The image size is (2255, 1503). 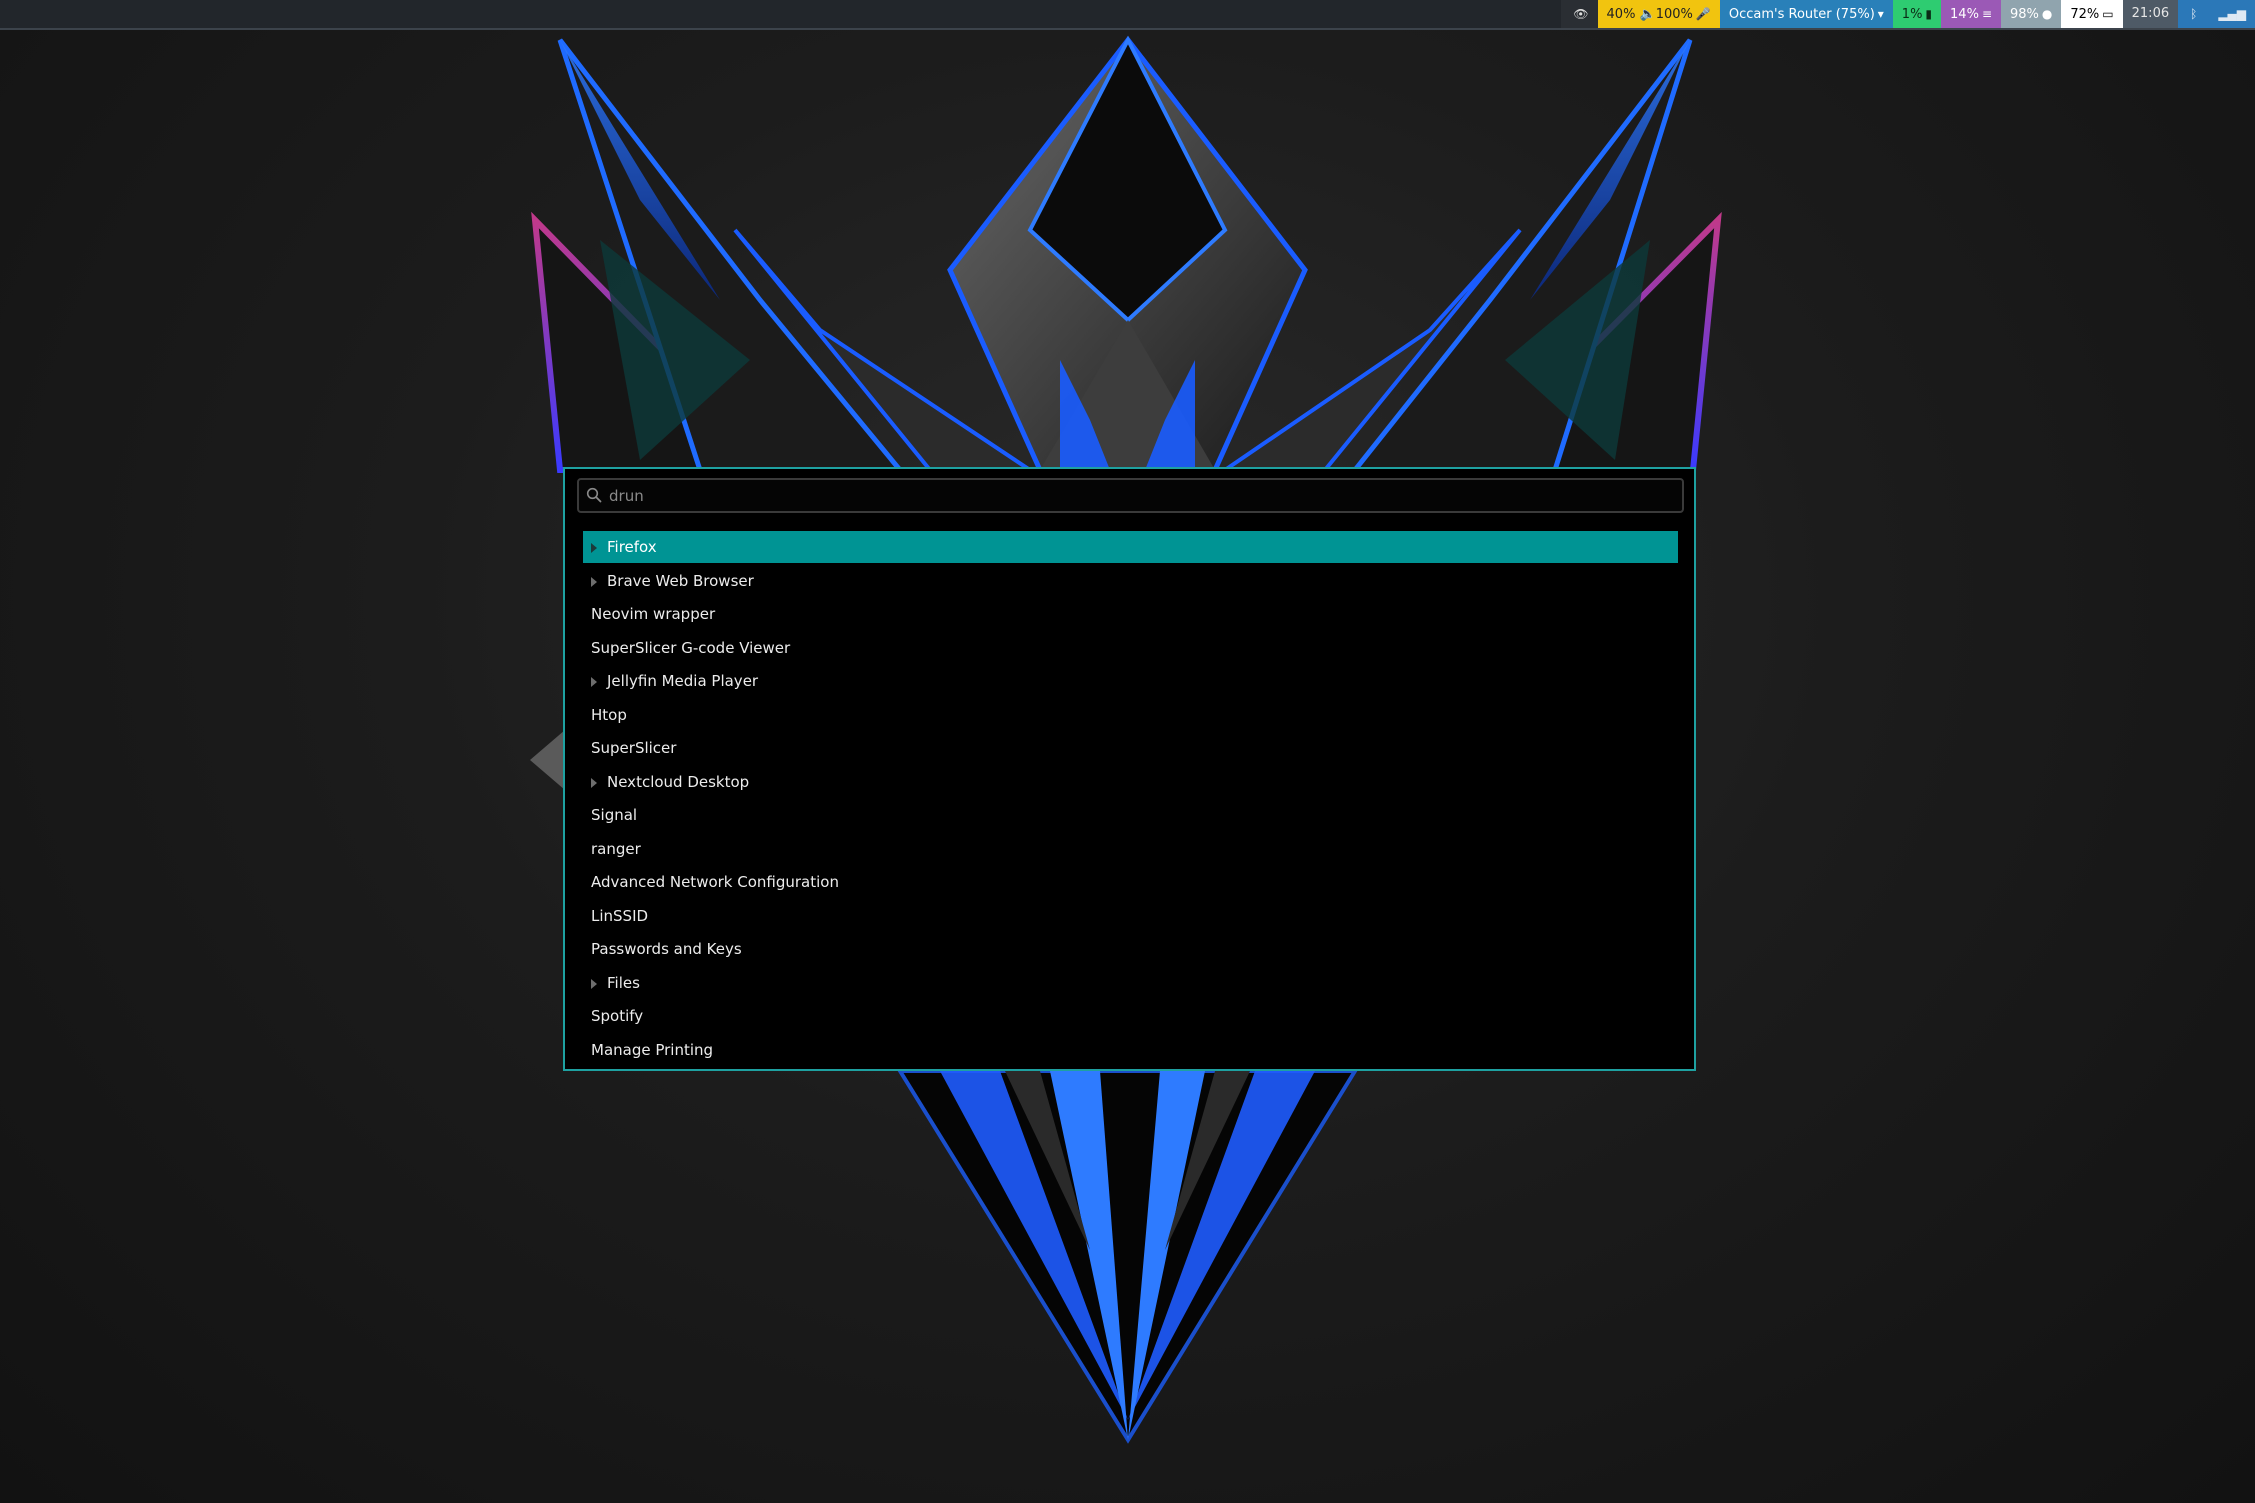 I want to click on app-list-item: LinSSID, so click(x=1130, y=916).